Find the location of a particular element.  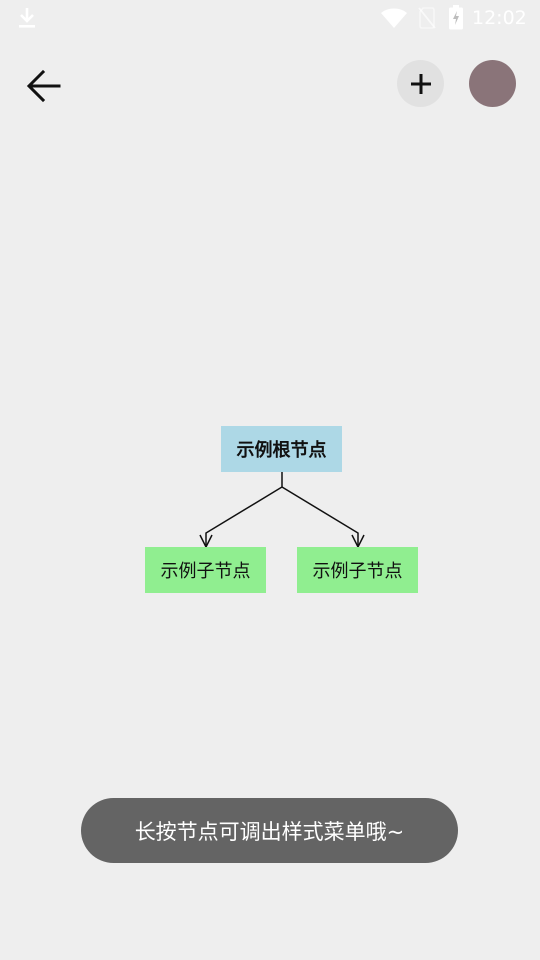

arrow-left-icon is located at coordinates (43, 86).